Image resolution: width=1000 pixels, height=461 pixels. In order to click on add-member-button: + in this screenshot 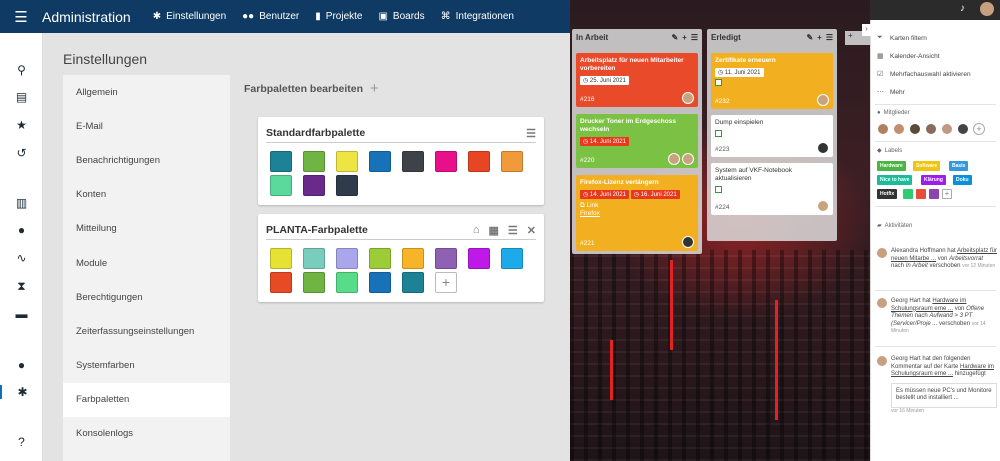, I will do `click(979, 129)`.